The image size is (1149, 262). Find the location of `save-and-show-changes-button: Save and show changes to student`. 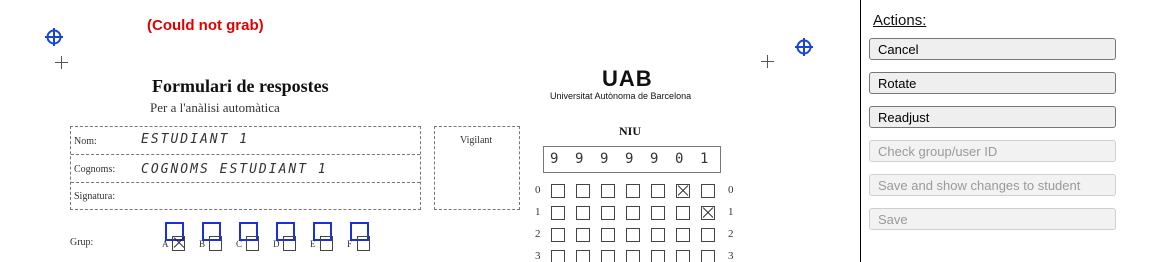

save-and-show-changes-button: Save and show changes to student is located at coordinates (992, 185).